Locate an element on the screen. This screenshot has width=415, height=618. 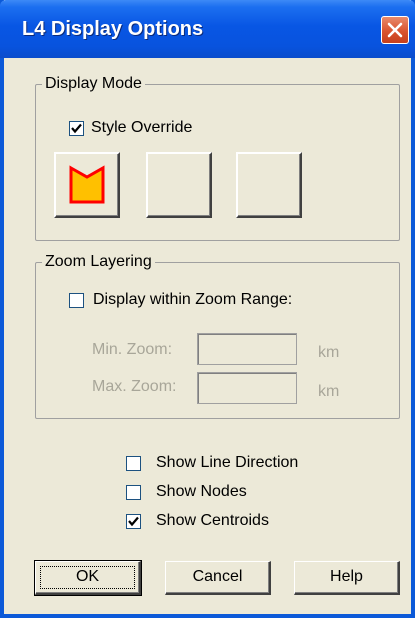
cancel-button-label: Cancel is located at coordinates (217, 576).